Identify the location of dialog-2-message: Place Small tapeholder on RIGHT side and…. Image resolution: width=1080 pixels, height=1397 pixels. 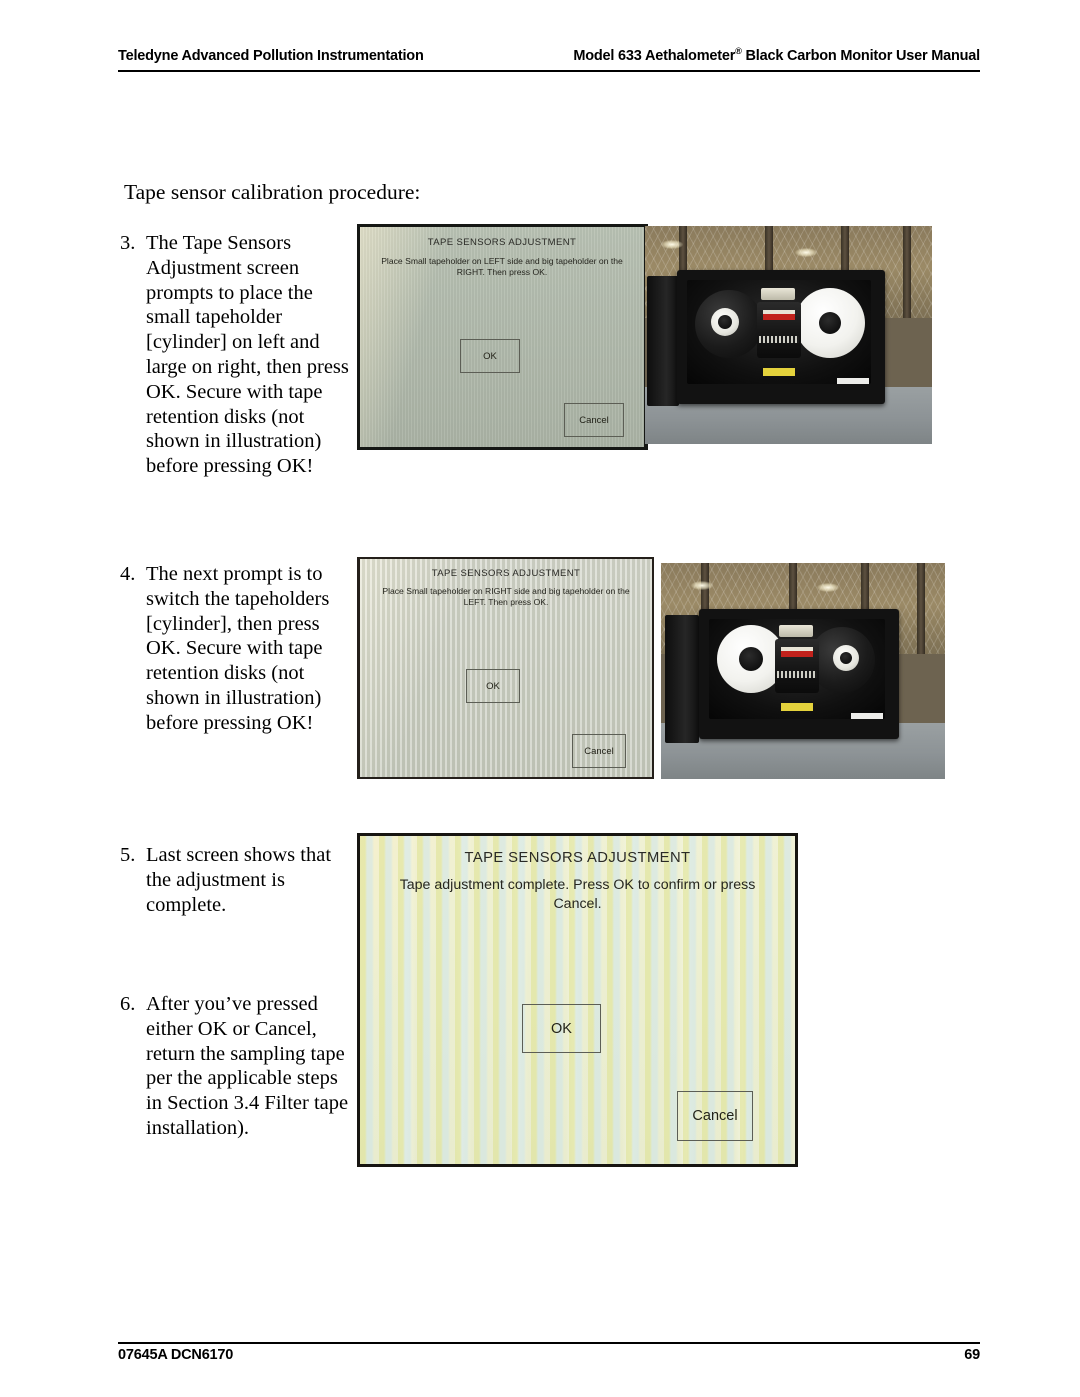
(506, 597).